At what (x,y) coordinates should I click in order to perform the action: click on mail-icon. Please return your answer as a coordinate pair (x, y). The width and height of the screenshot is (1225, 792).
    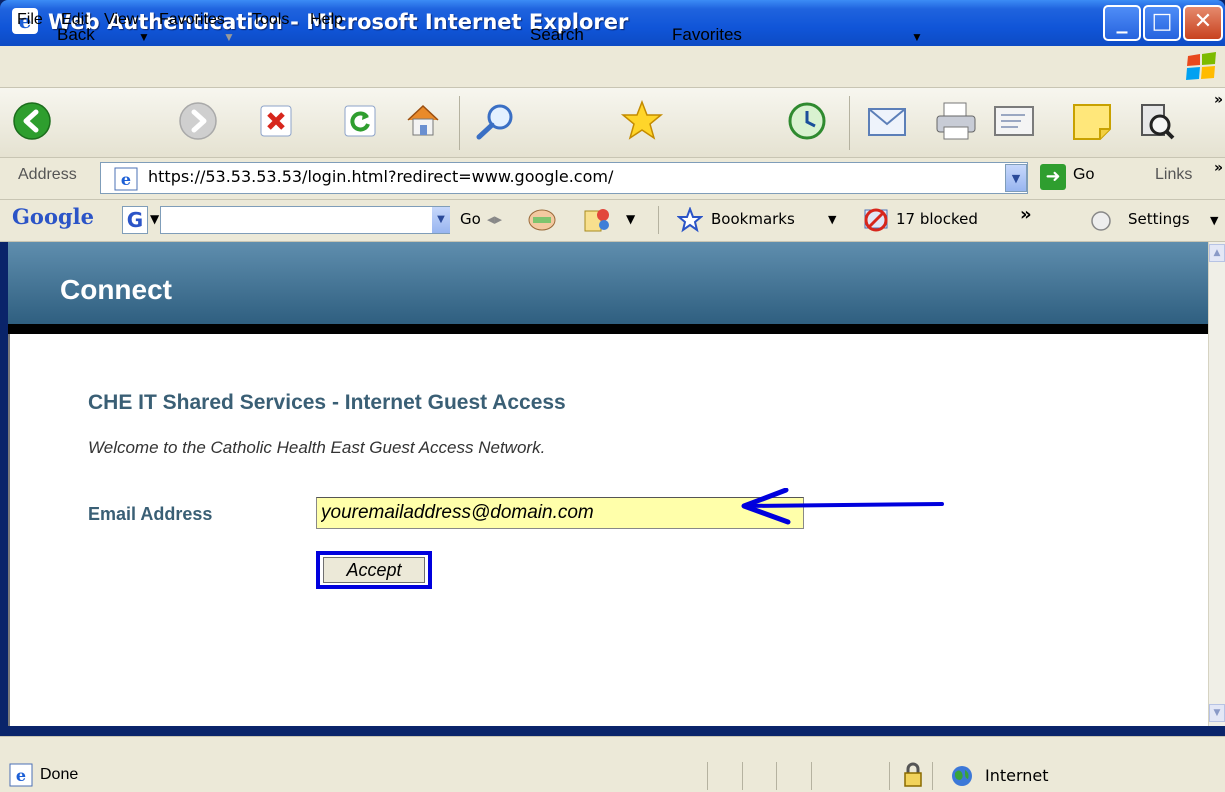
    Looking at the image, I should click on (887, 121).